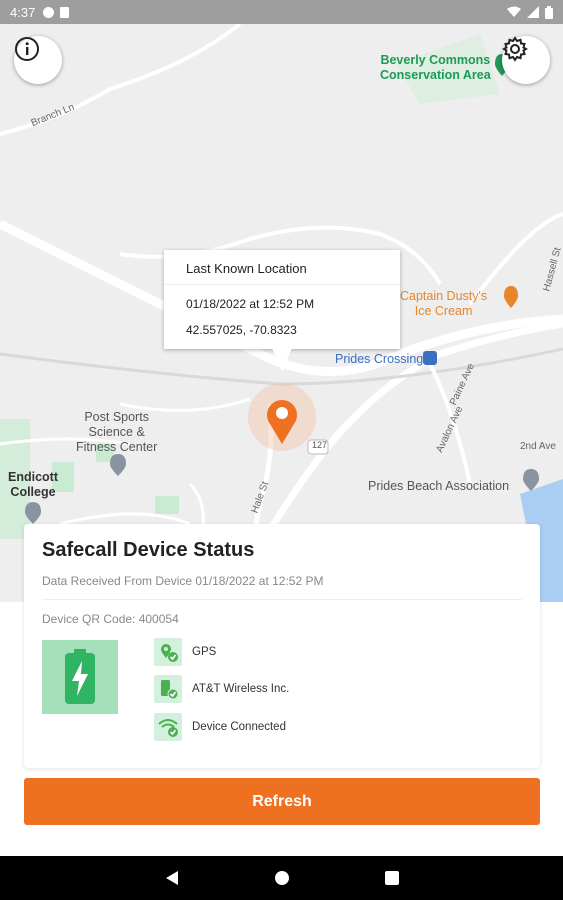 Image resolution: width=563 pixels, height=900 pixels. I want to click on sim-card-icon, so click(65, 12).